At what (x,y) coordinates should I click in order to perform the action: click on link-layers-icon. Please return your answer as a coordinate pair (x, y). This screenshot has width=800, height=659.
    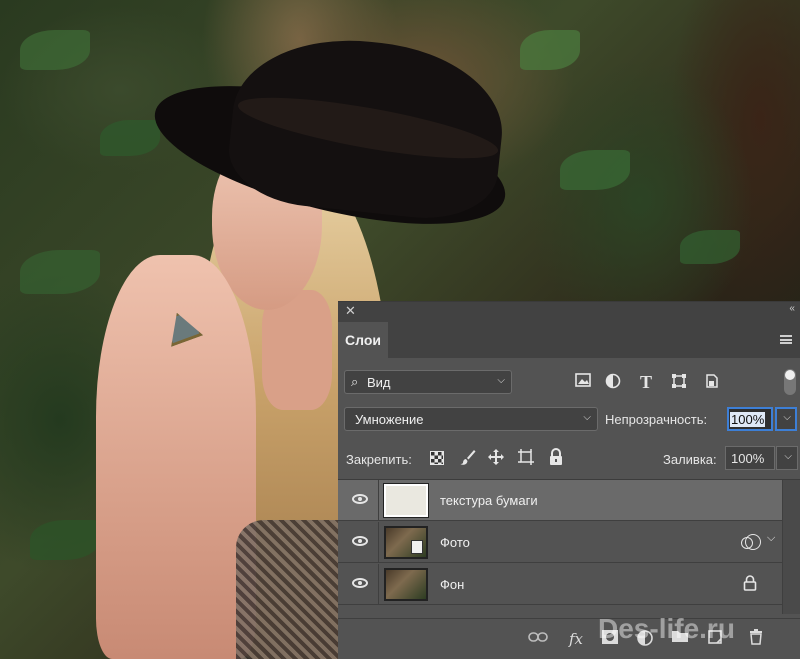
    Looking at the image, I should click on (538, 639).